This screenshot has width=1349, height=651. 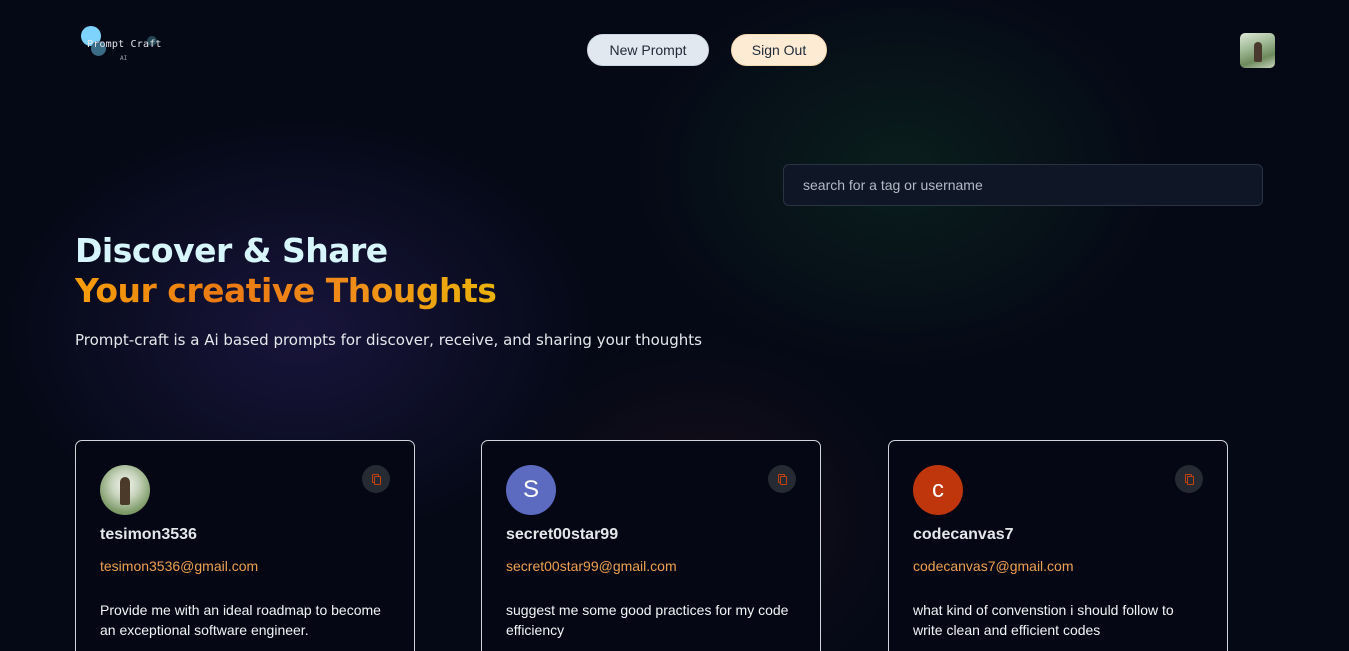 I want to click on logo-subtext: AI, so click(x=124, y=58).